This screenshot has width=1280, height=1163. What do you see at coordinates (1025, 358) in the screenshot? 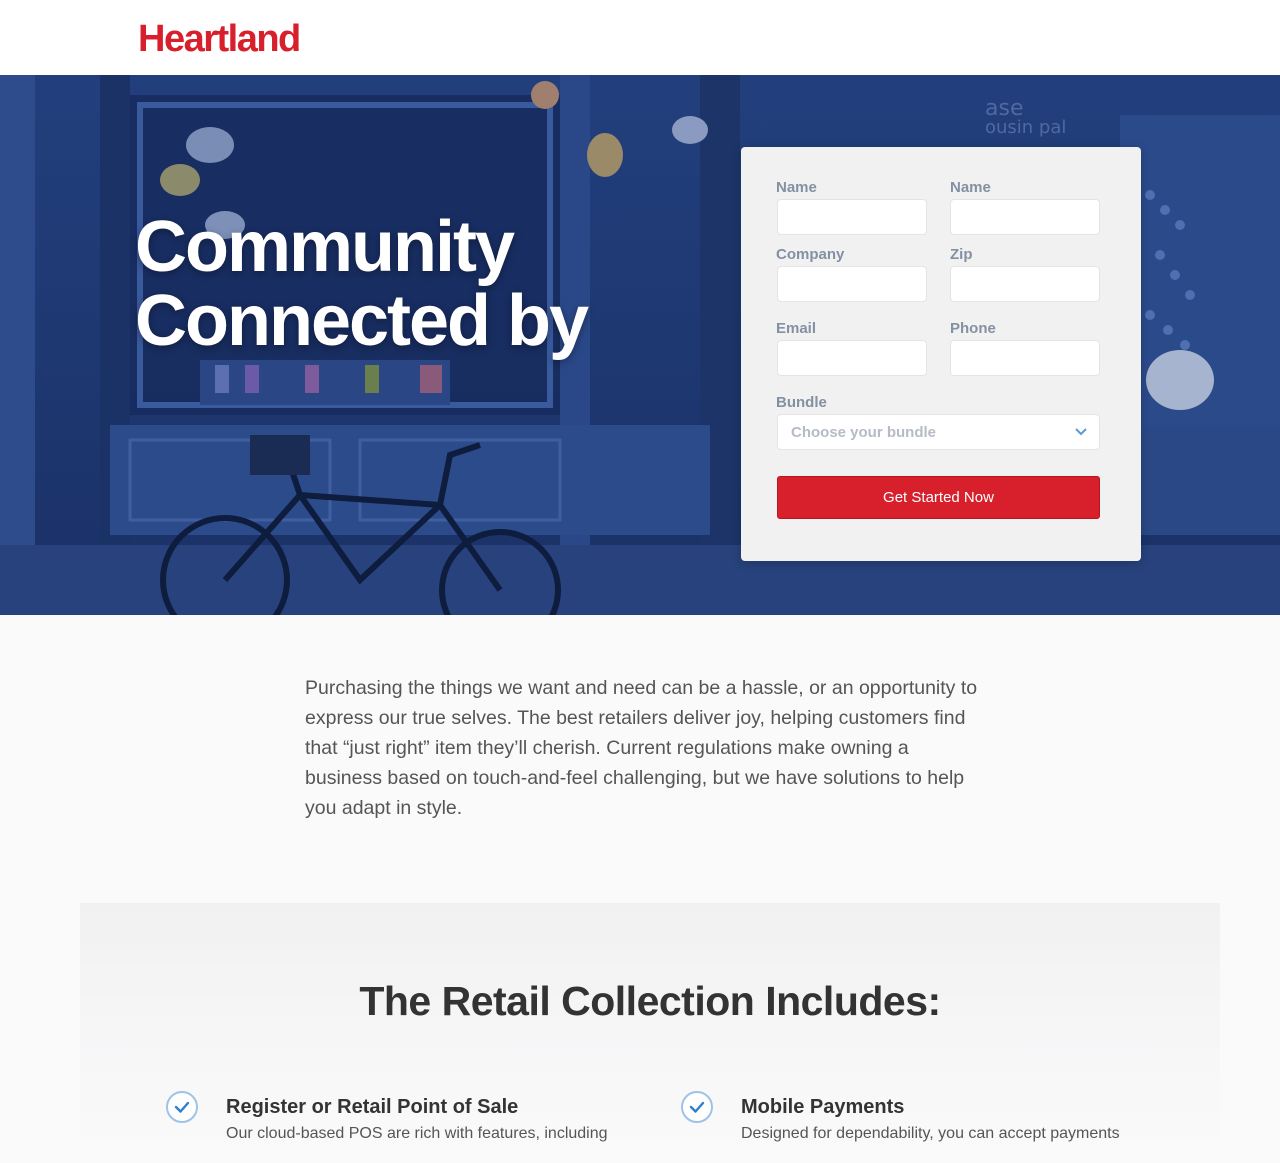
I see `phone-input` at bounding box center [1025, 358].